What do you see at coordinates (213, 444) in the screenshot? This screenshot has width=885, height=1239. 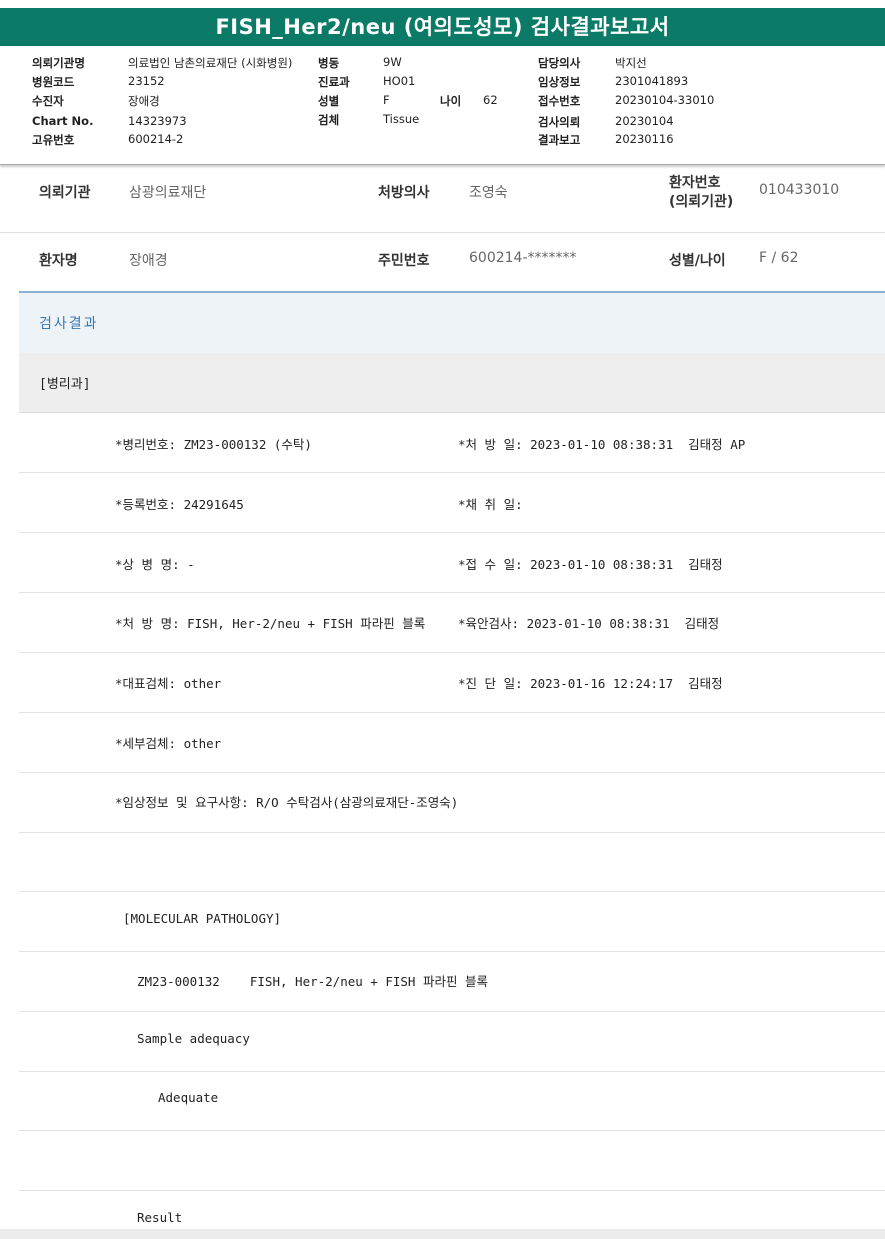 I see `field-pathology-no: *병리번호: ZM23-000132 (수탁)` at bounding box center [213, 444].